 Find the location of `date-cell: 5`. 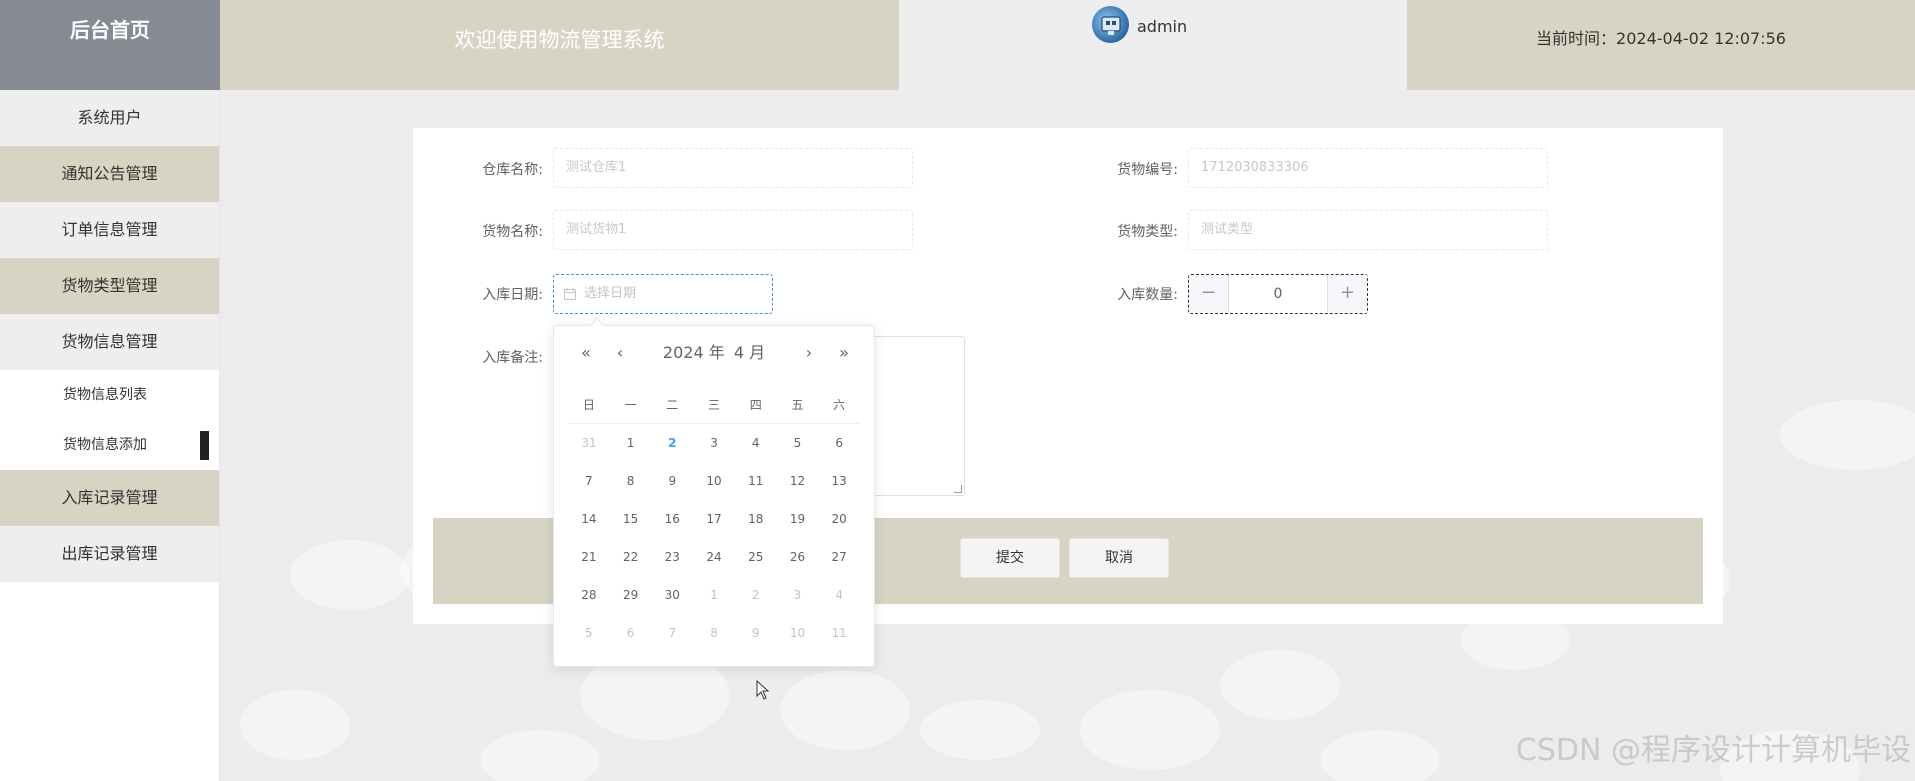

date-cell: 5 is located at coordinates (798, 443).